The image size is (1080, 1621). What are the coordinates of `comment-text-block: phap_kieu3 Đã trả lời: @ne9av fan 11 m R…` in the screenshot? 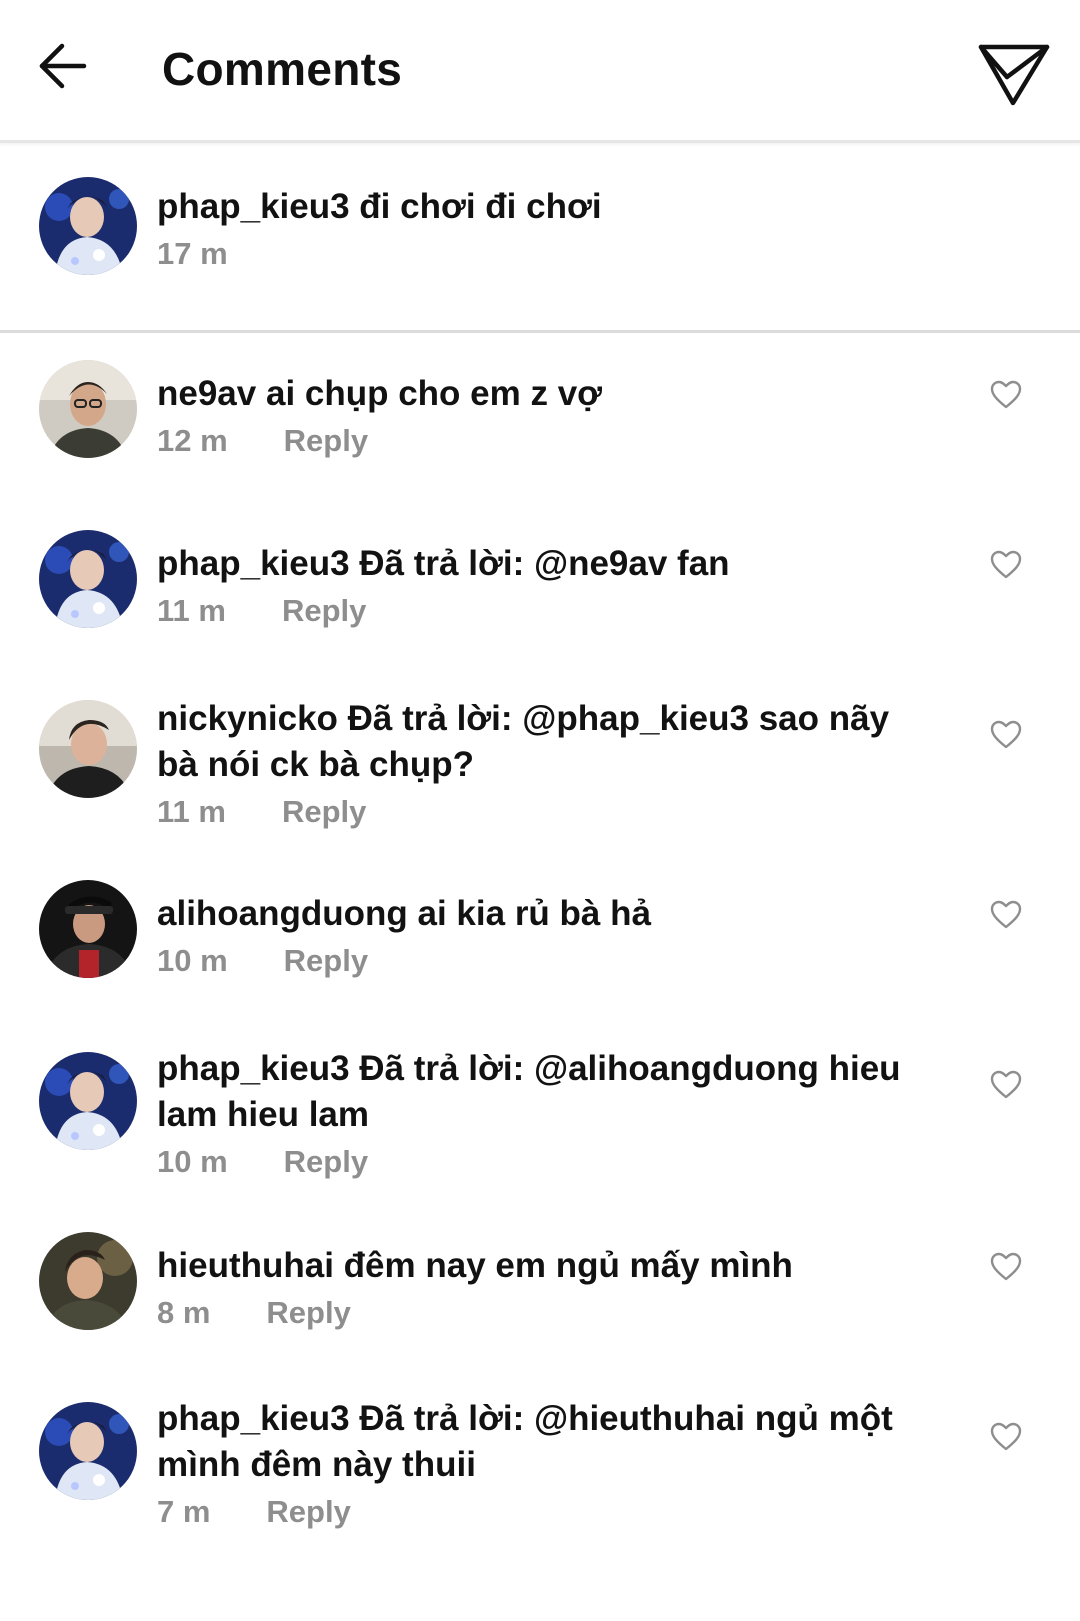 It's located at (547, 586).